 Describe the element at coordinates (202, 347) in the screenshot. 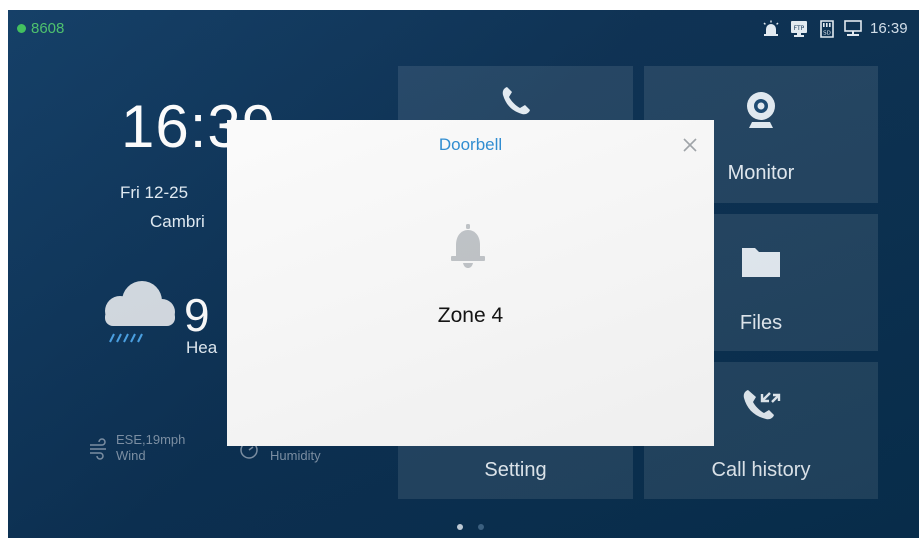

I see `weather-description: Hea` at that location.